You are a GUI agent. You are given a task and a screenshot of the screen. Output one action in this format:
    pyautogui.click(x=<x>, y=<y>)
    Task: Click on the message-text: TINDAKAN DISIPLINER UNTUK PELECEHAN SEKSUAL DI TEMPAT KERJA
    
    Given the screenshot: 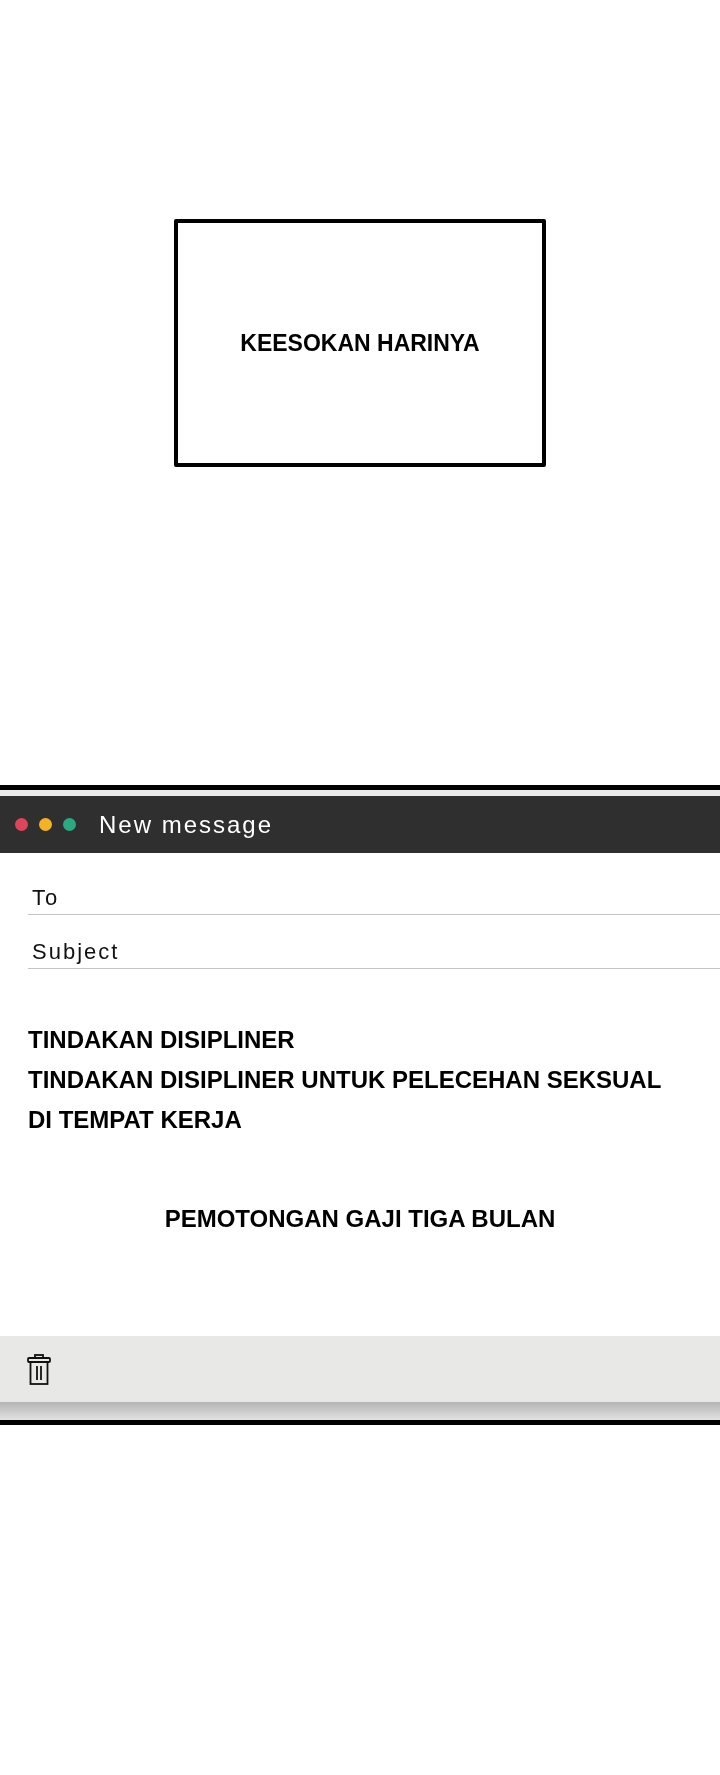 What is the action you would take?
    pyautogui.click(x=345, y=1100)
    